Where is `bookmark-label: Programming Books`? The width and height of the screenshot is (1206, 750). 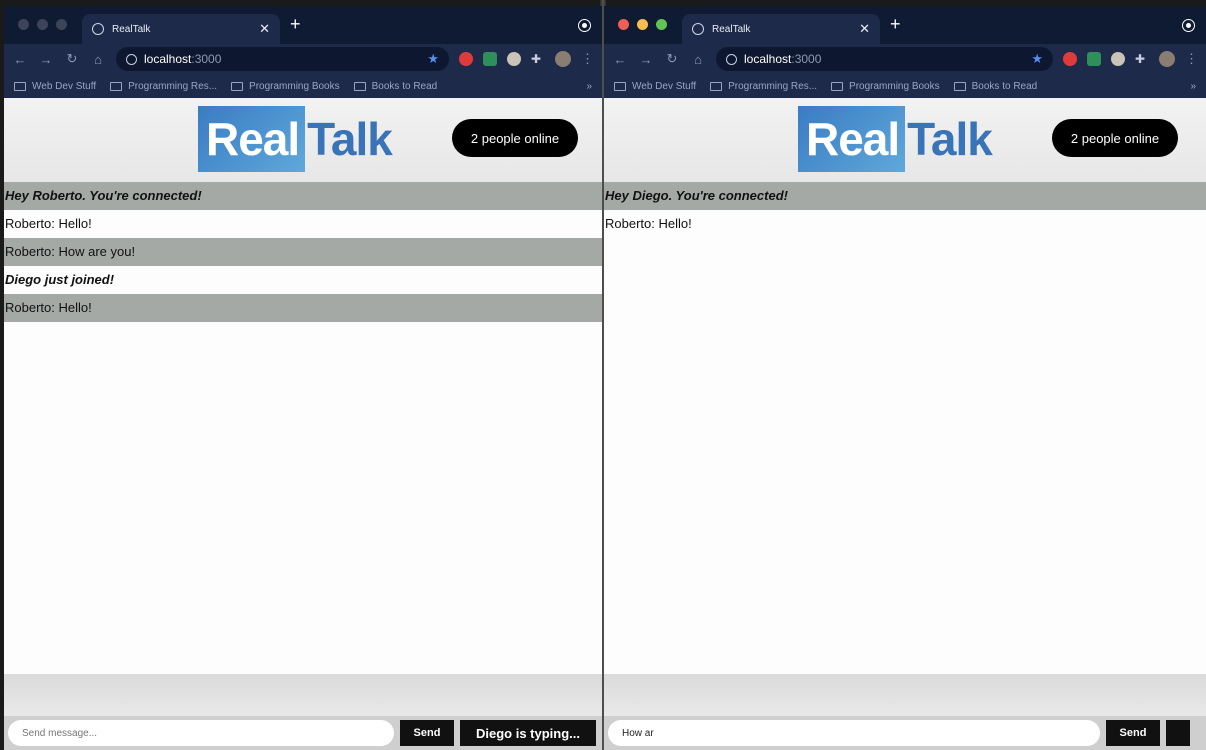 bookmark-label: Programming Books is located at coordinates (294, 86).